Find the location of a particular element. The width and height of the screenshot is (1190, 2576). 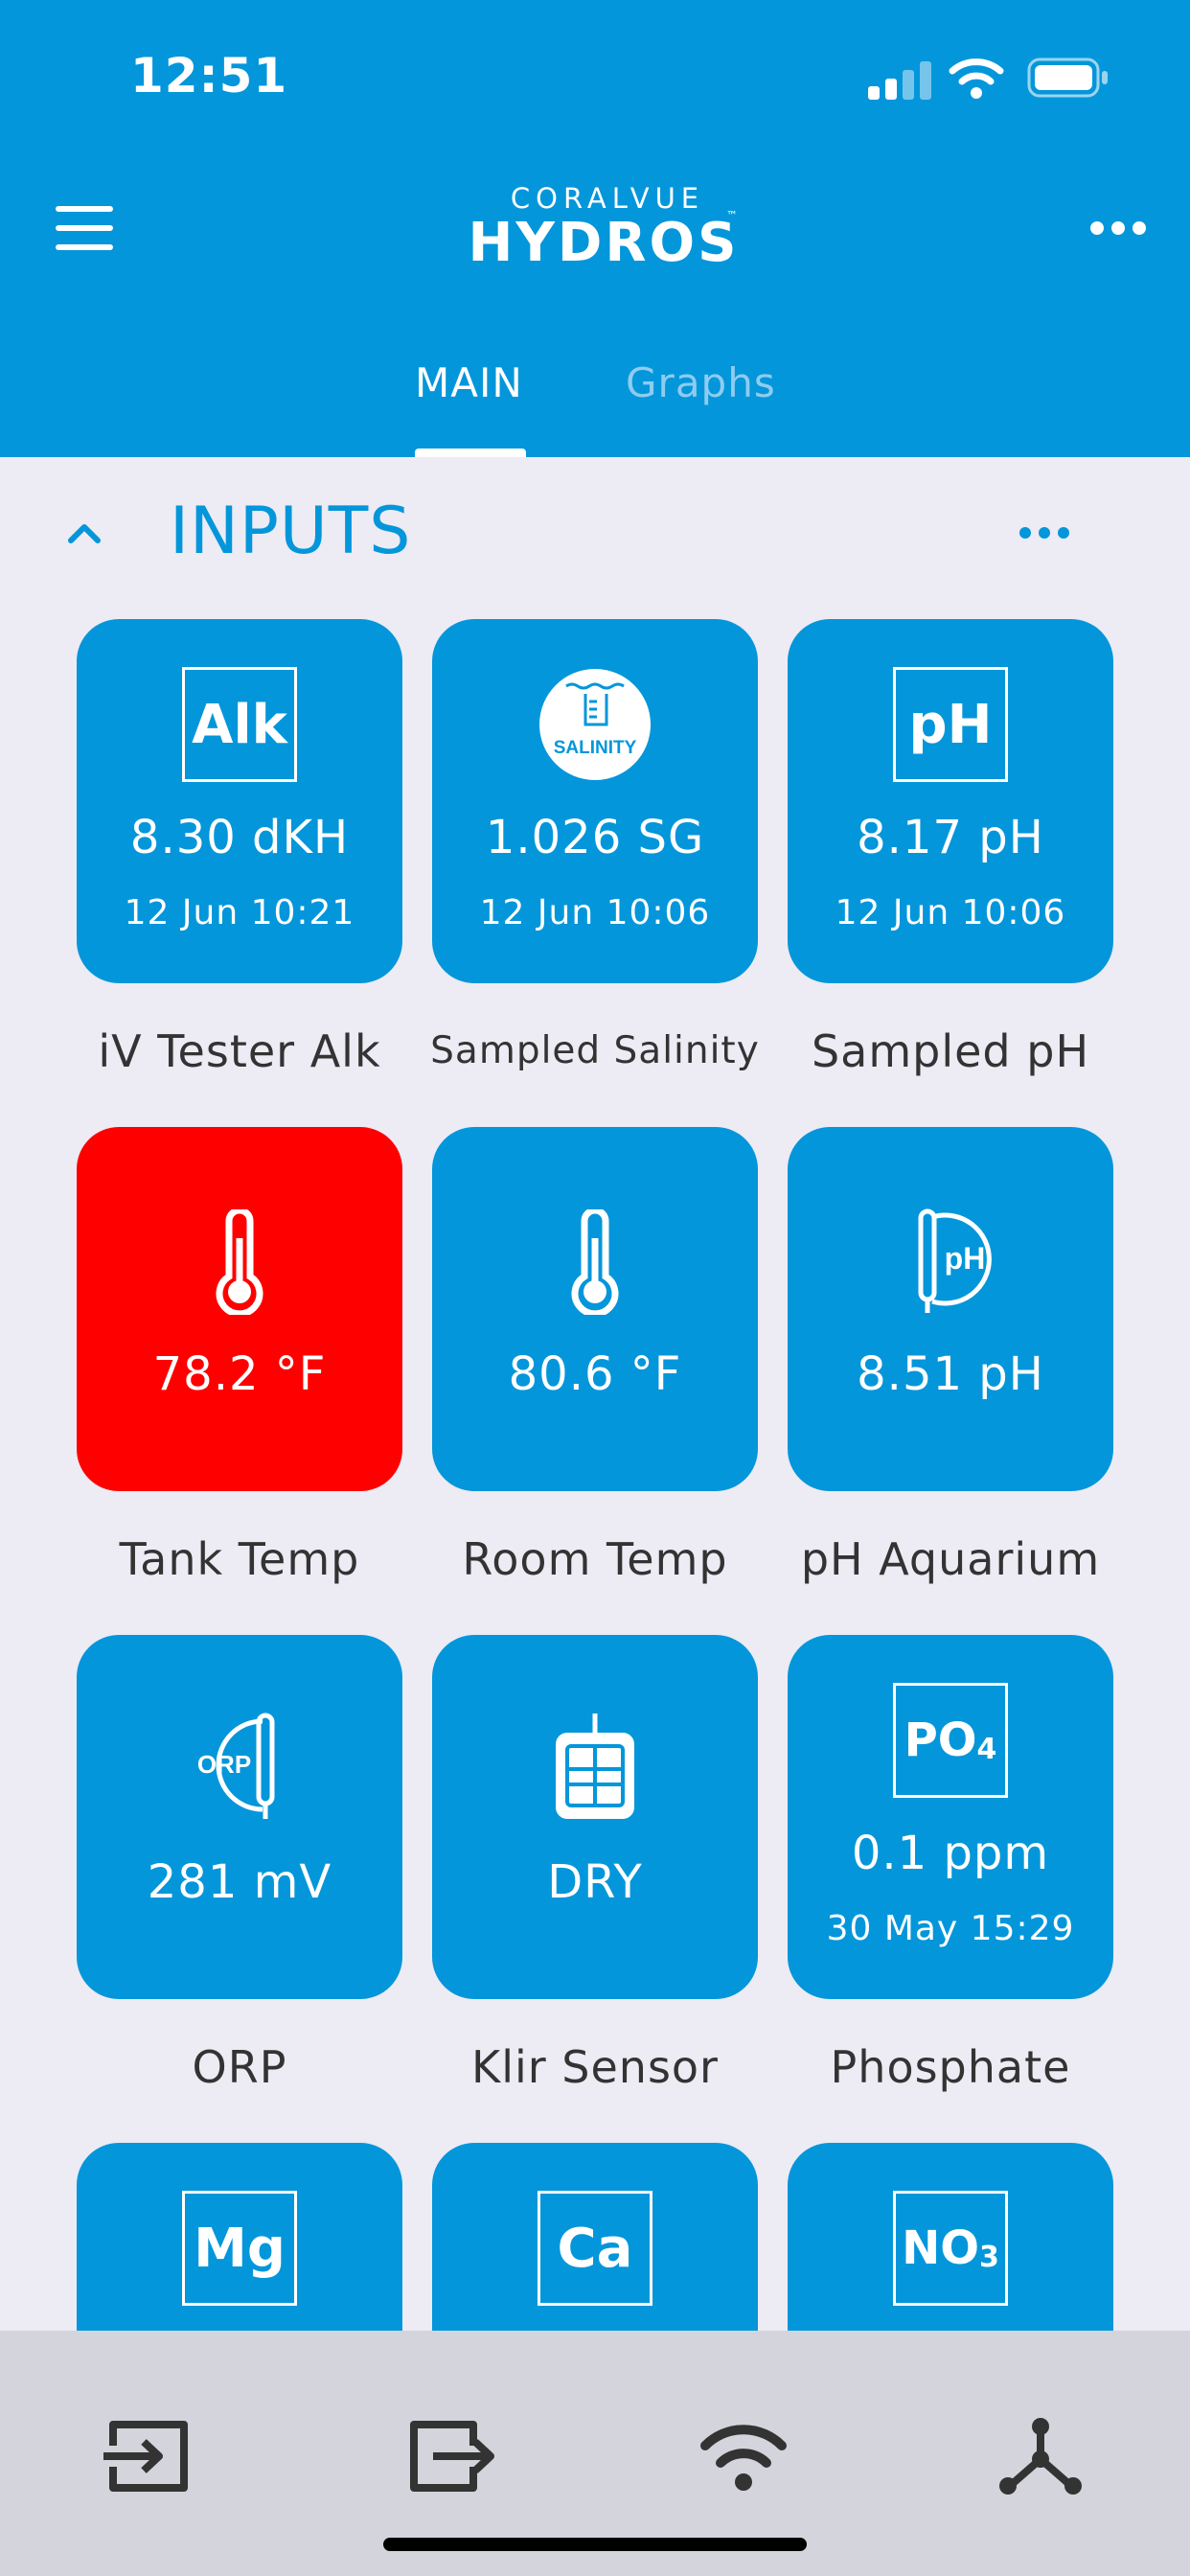

nitrate-icon: NO 3 is located at coordinates (951, 2248).